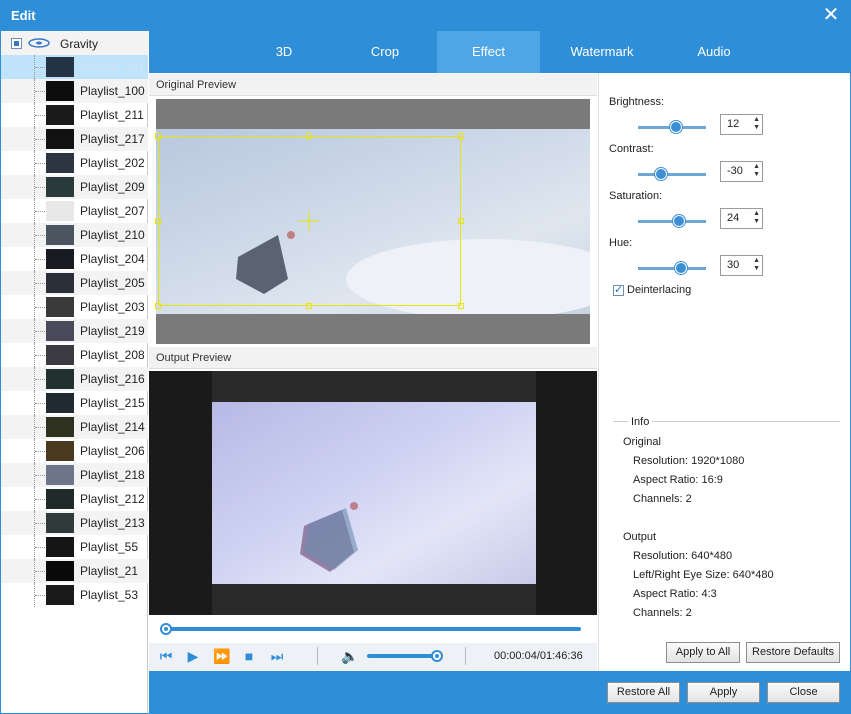  What do you see at coordinates (437, 656) in the screenshot?
I see `volume-handle` at bounding box center [437, 656].